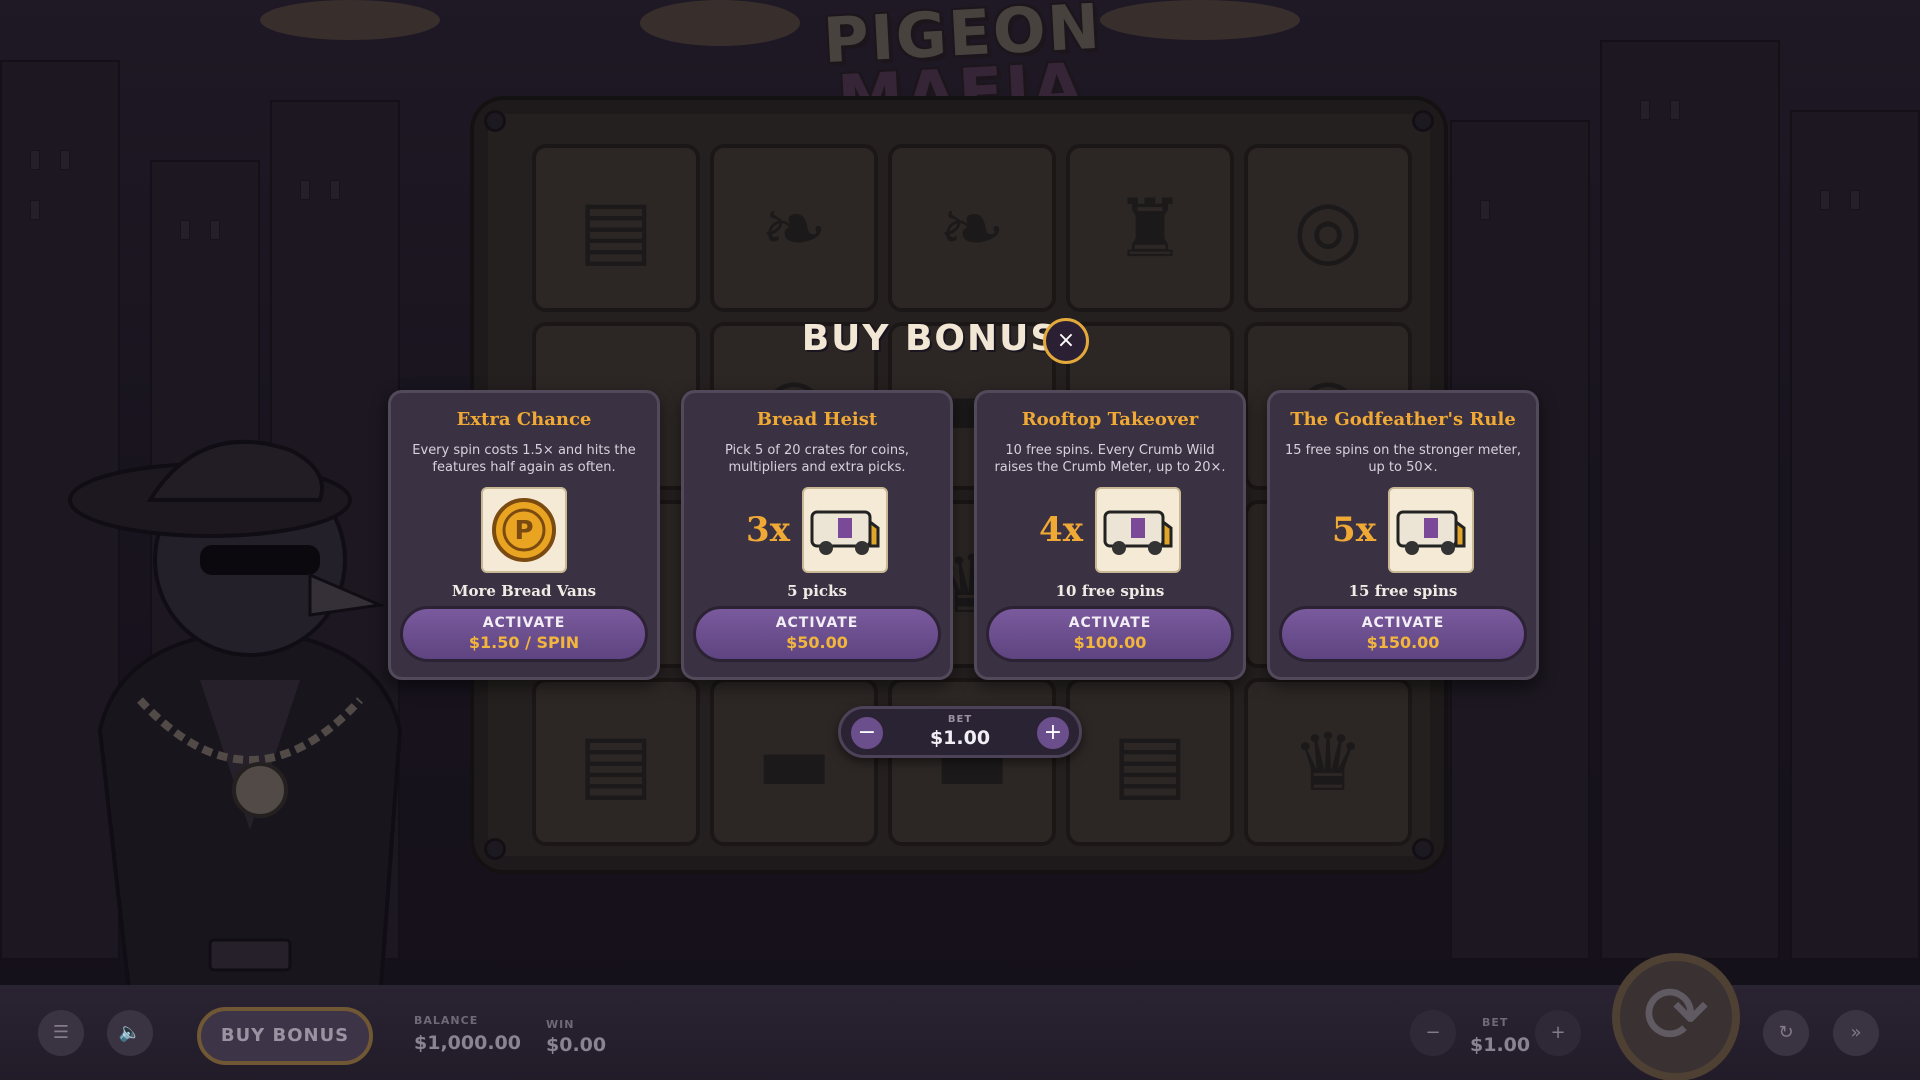  What do you see at coordinates (285, 1036) in the screenshot?
I see `buy-bonus-button: BUY BONUS` at bounding box center [285, 1036].